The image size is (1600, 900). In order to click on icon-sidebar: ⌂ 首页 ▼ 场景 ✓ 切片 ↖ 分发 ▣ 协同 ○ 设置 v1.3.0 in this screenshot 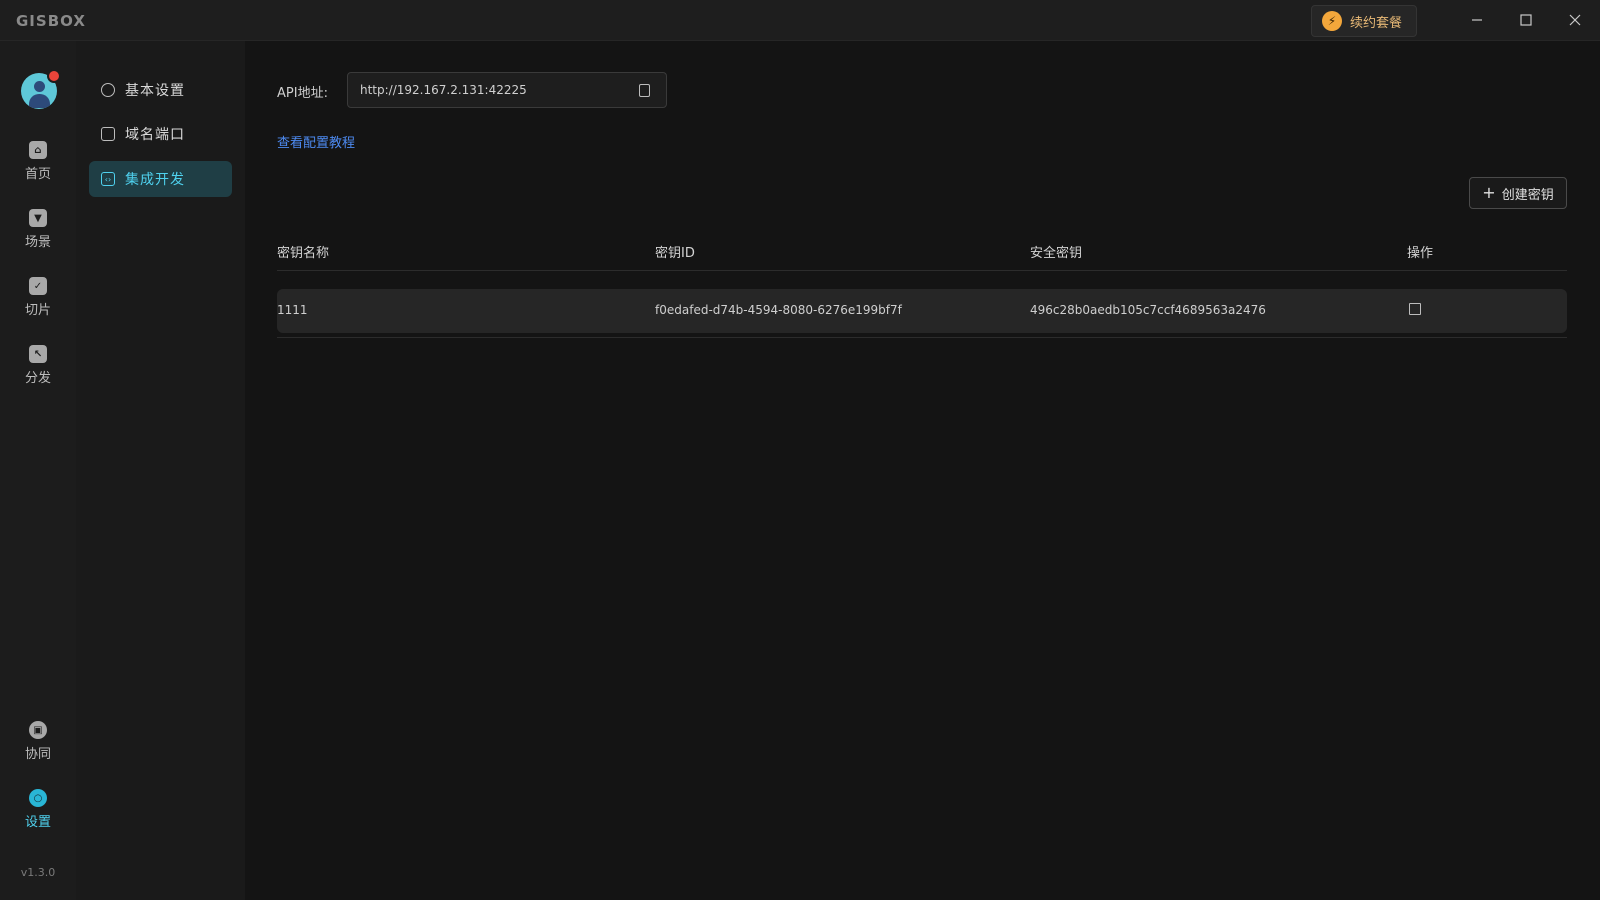, I will do `click(38, 470)`.